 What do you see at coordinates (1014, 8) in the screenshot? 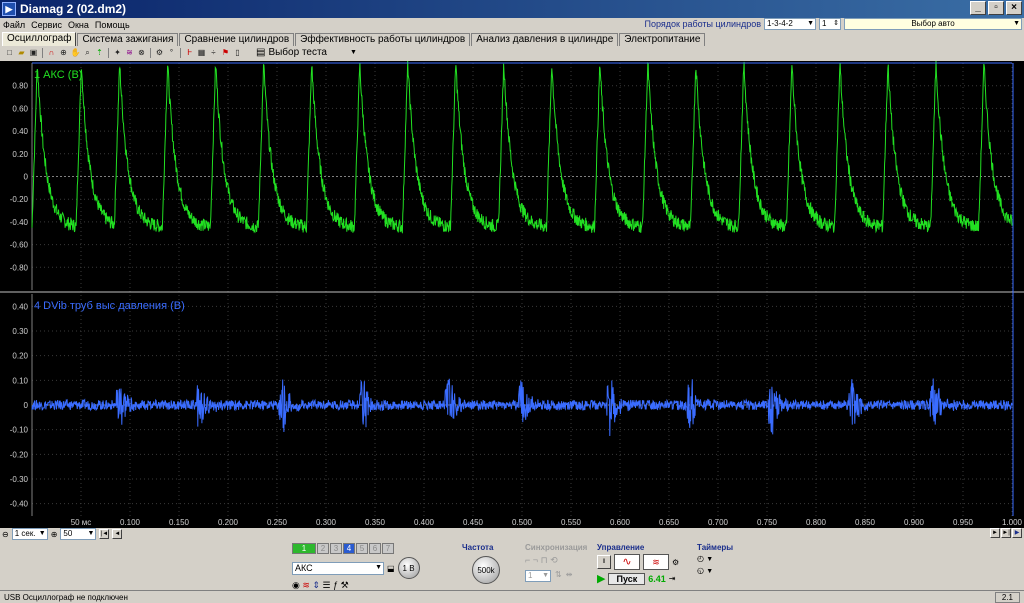
I see `close-button: ×` at bounding box center [1014, 8].